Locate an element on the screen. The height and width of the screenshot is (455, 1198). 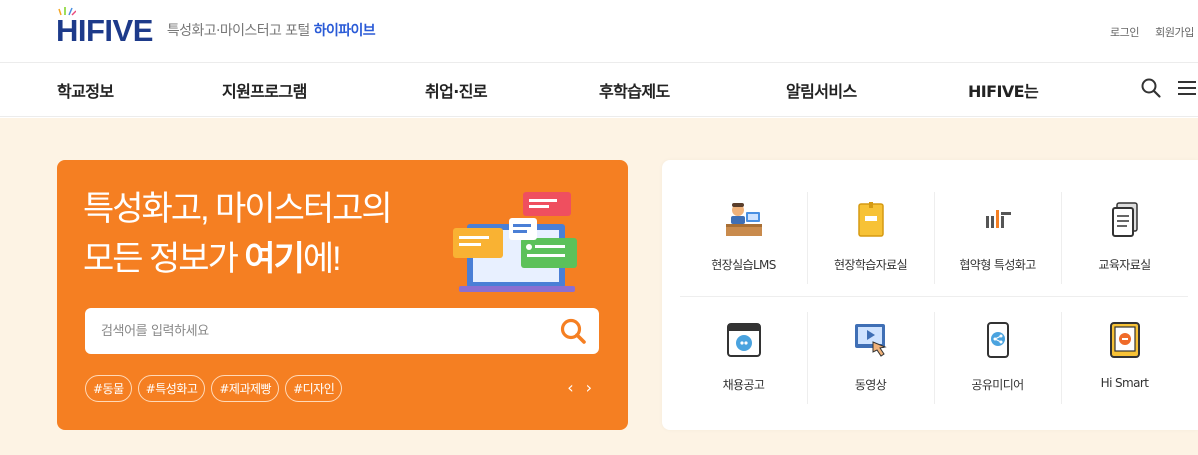
share-phone-icon is located at coordinates (997, 340).